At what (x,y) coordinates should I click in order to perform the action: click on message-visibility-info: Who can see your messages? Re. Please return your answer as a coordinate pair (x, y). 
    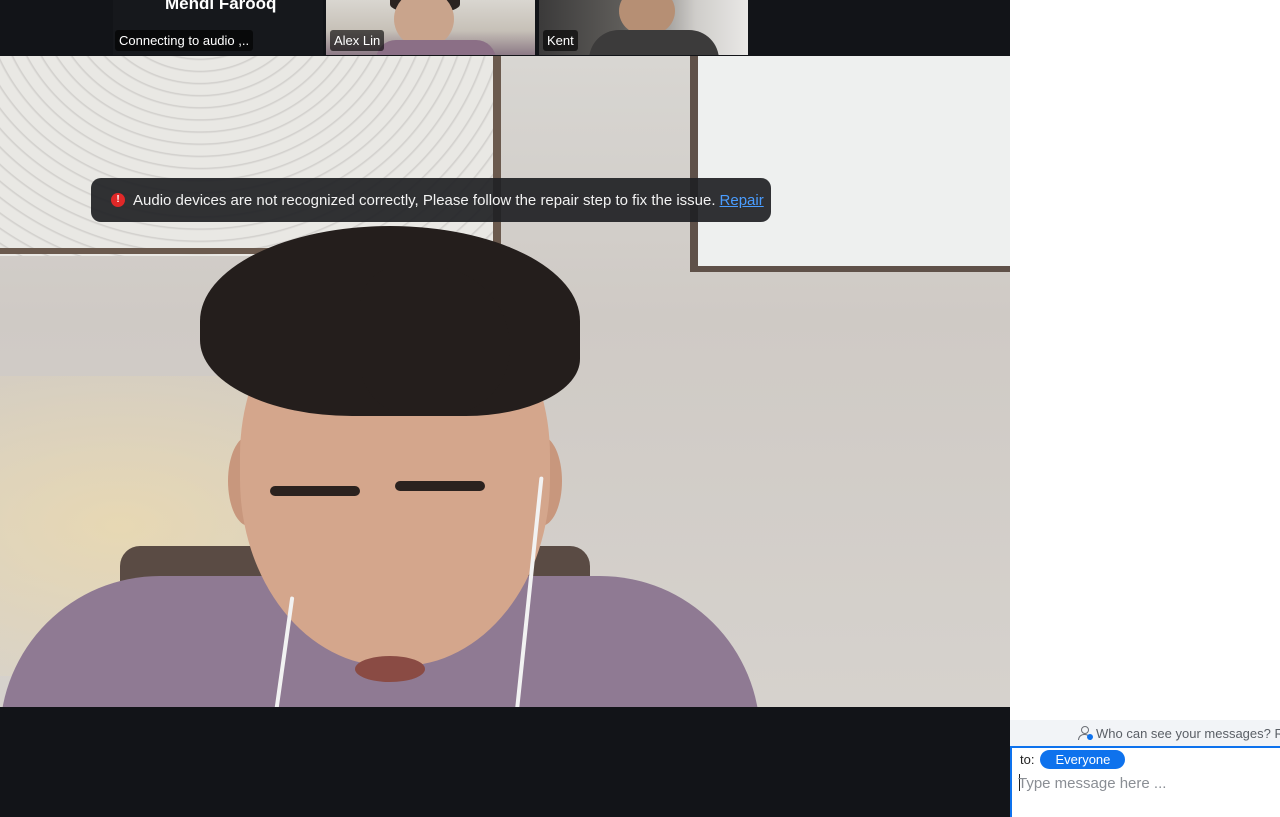
    Looking at the image, I should click on (1145, 733).